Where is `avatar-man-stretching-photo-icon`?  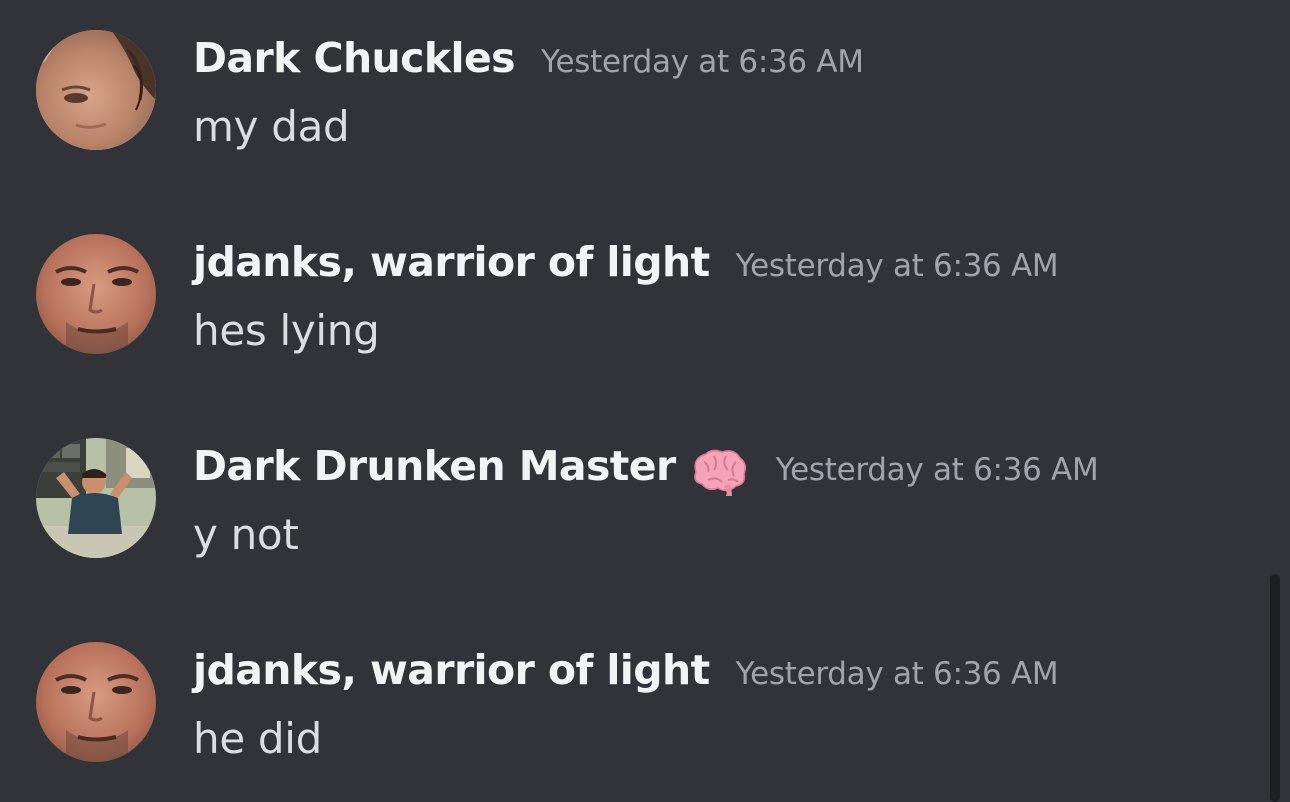
avatar-man-stretching-photo-icon is located at coordinates (96, 498).